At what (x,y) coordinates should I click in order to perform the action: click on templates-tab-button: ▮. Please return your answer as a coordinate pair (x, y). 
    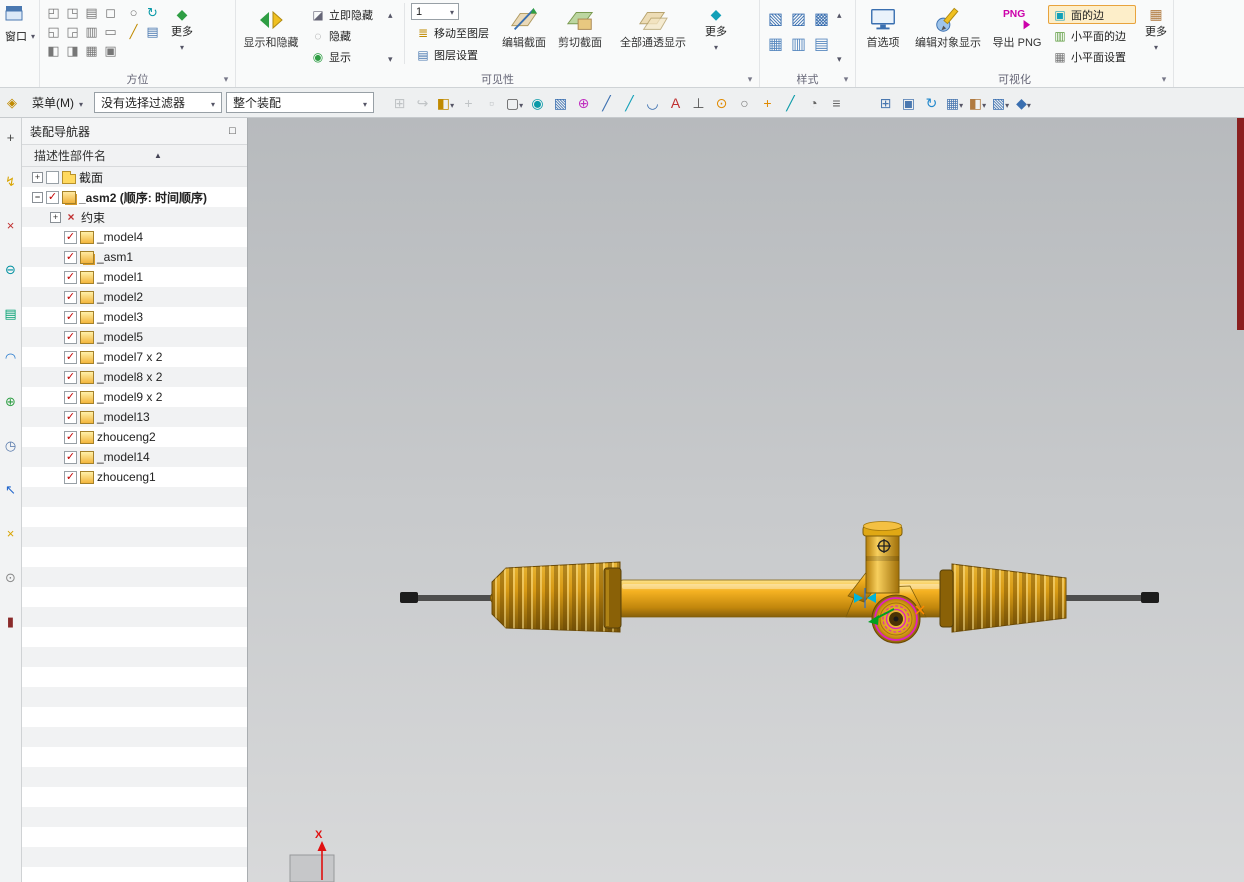
    Looking at the image, I should click on (11, 621).